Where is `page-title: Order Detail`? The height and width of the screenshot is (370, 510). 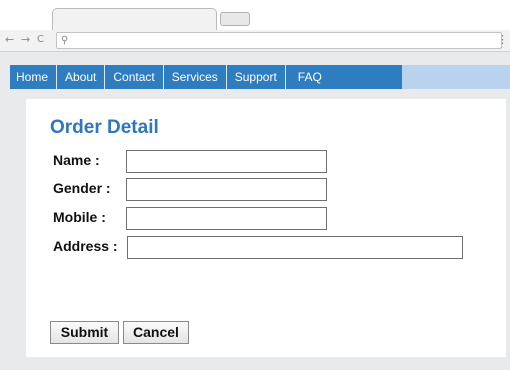
page-title: Order Detail is located at coordinates (104, 127).